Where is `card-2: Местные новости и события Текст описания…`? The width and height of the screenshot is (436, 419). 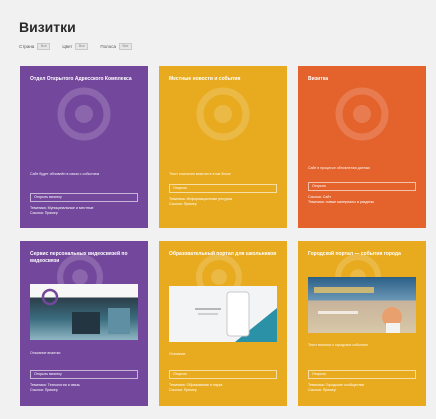 card-2: Местные новости и события Текст описания… is located at coordinates (223, 147).